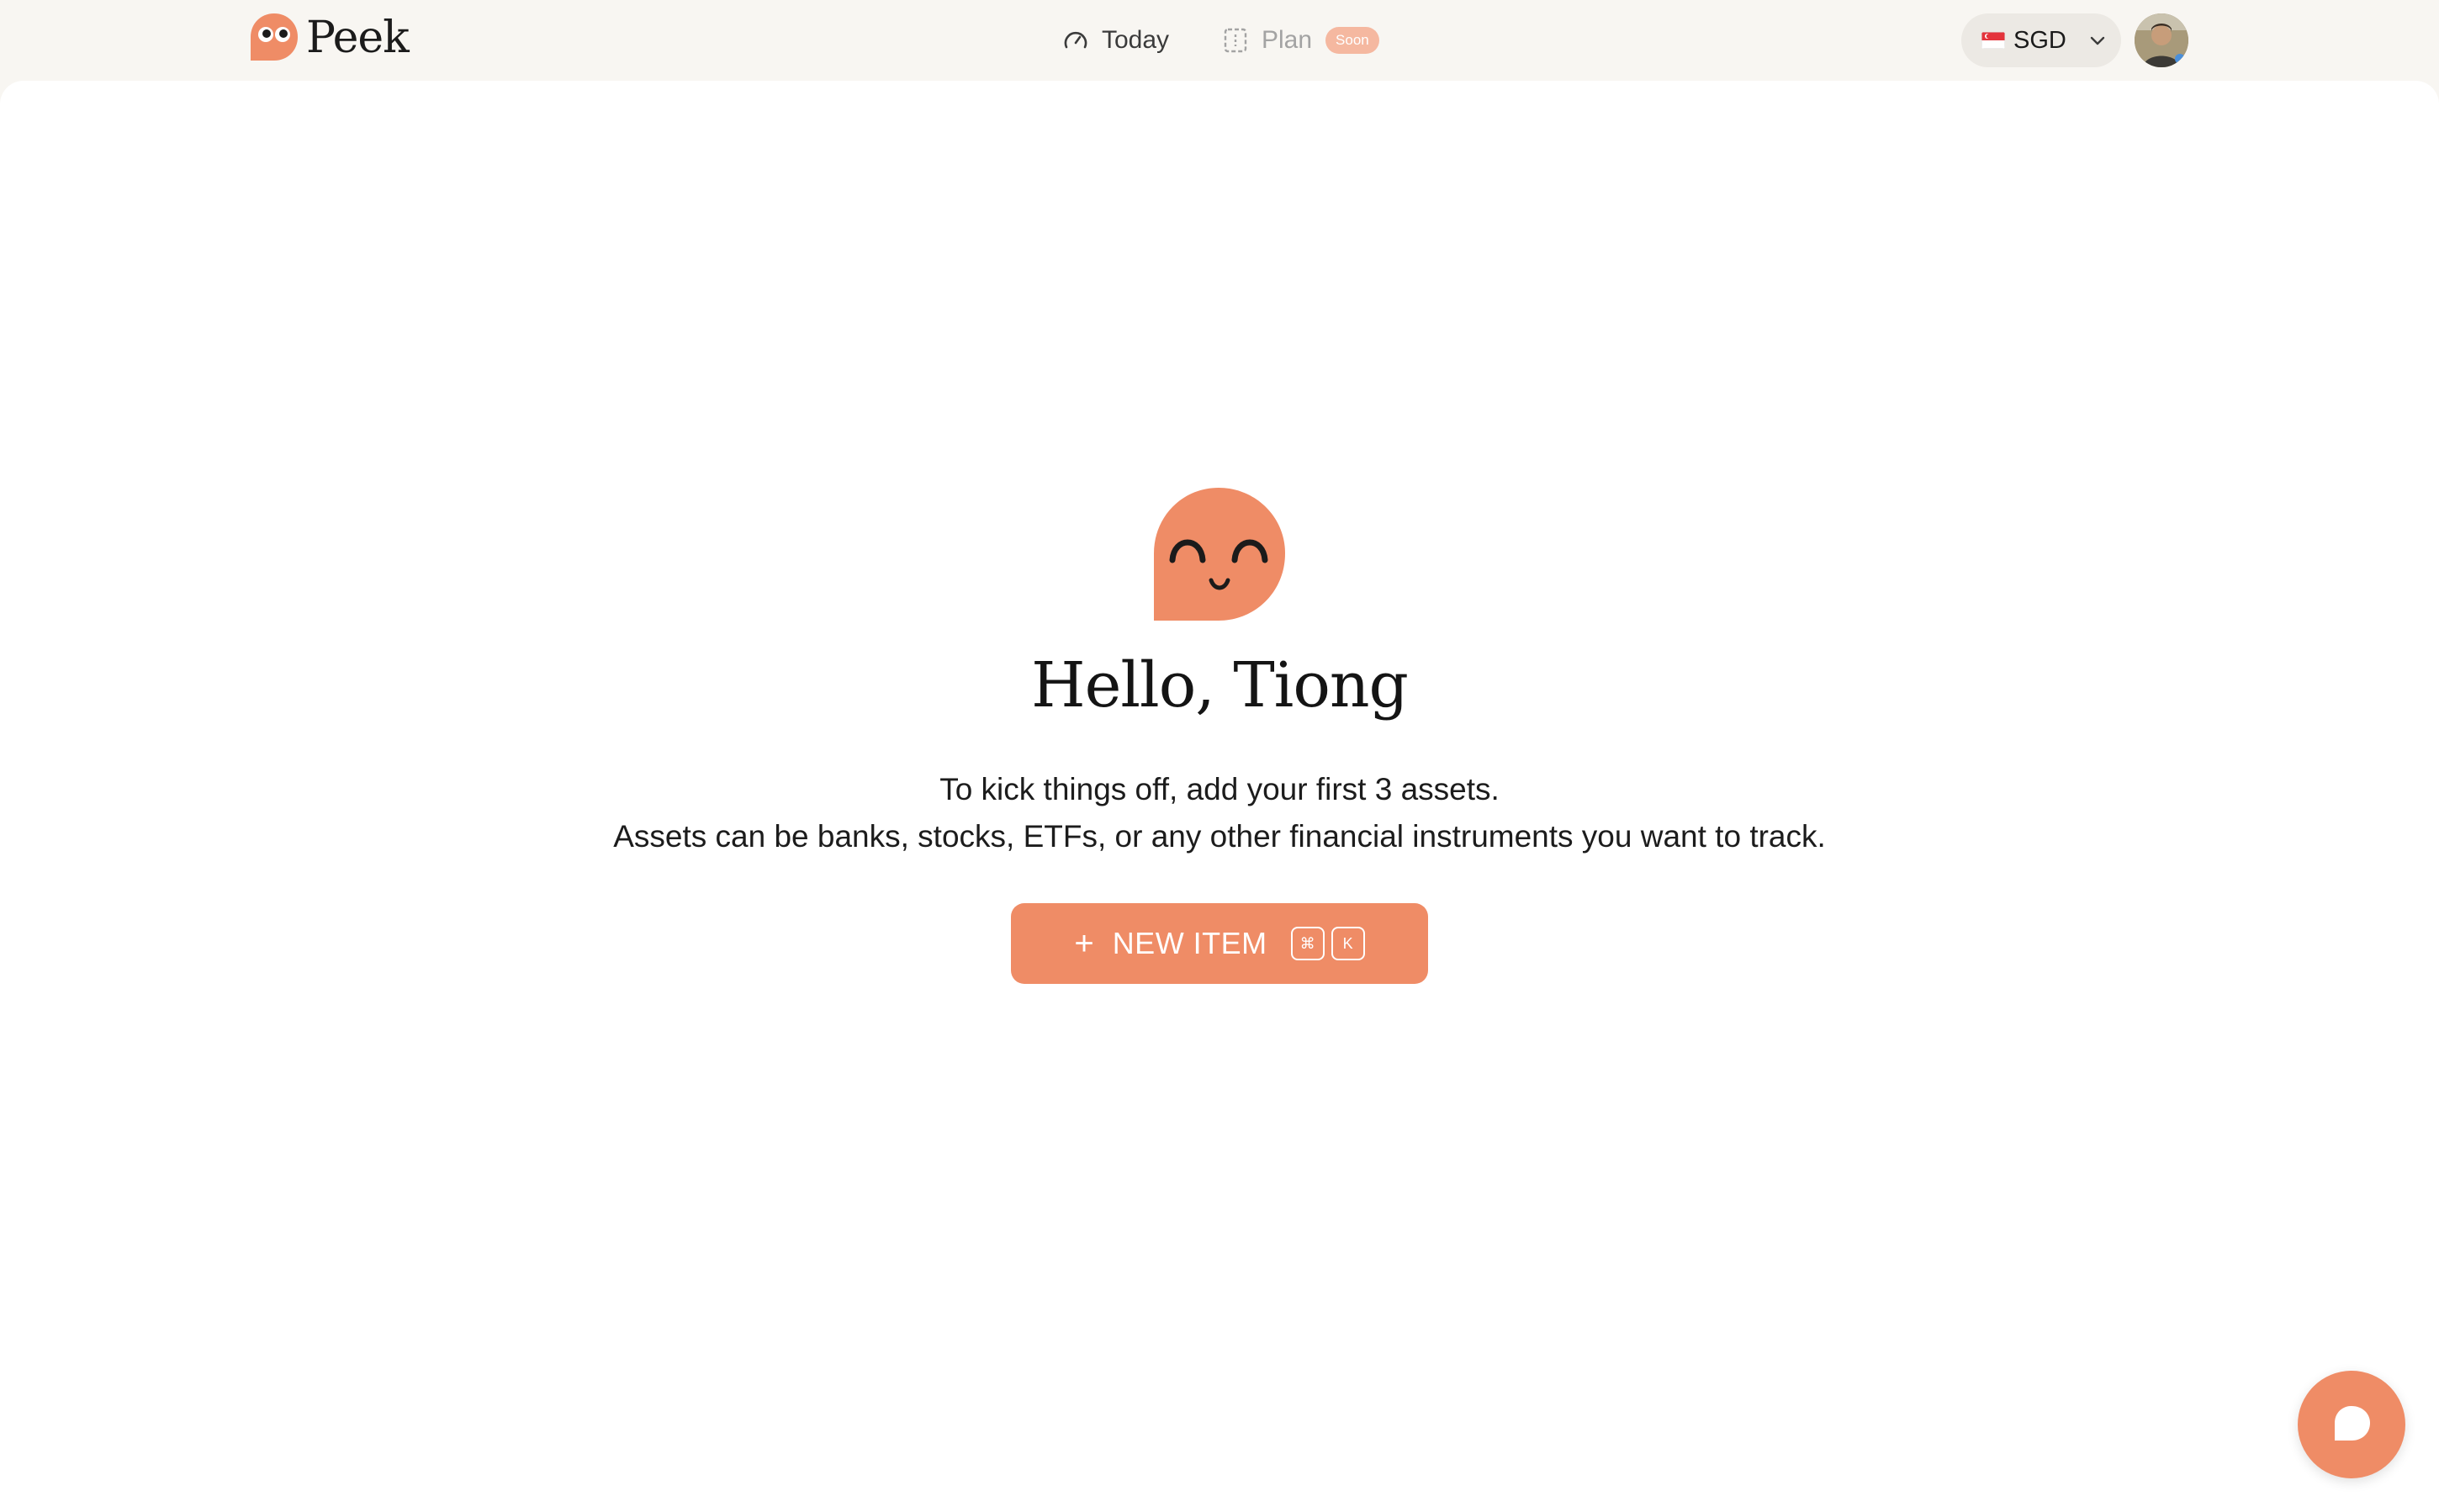 The height and width of the screenshot is (1512, 2439). I want to click on avatar-image, so click(2162, 40).